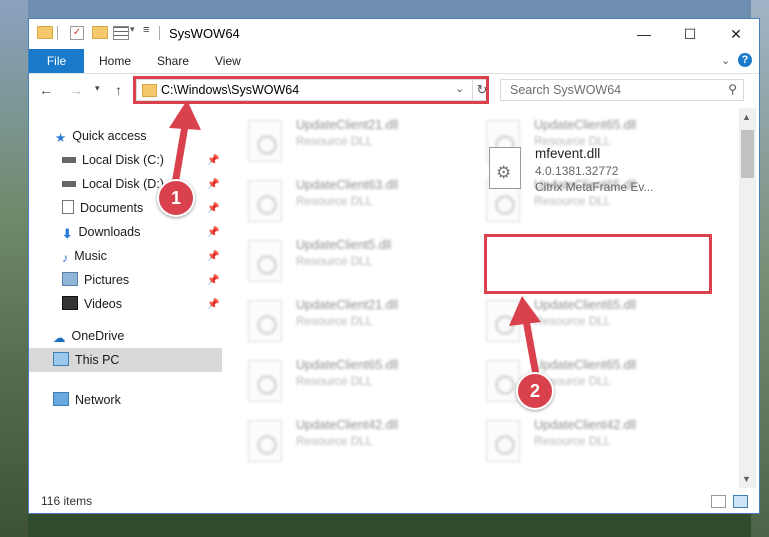 Image resolution: width=769 pixels, height=537 pixels. I want to click on arrow-2-head, so click(525, 311).